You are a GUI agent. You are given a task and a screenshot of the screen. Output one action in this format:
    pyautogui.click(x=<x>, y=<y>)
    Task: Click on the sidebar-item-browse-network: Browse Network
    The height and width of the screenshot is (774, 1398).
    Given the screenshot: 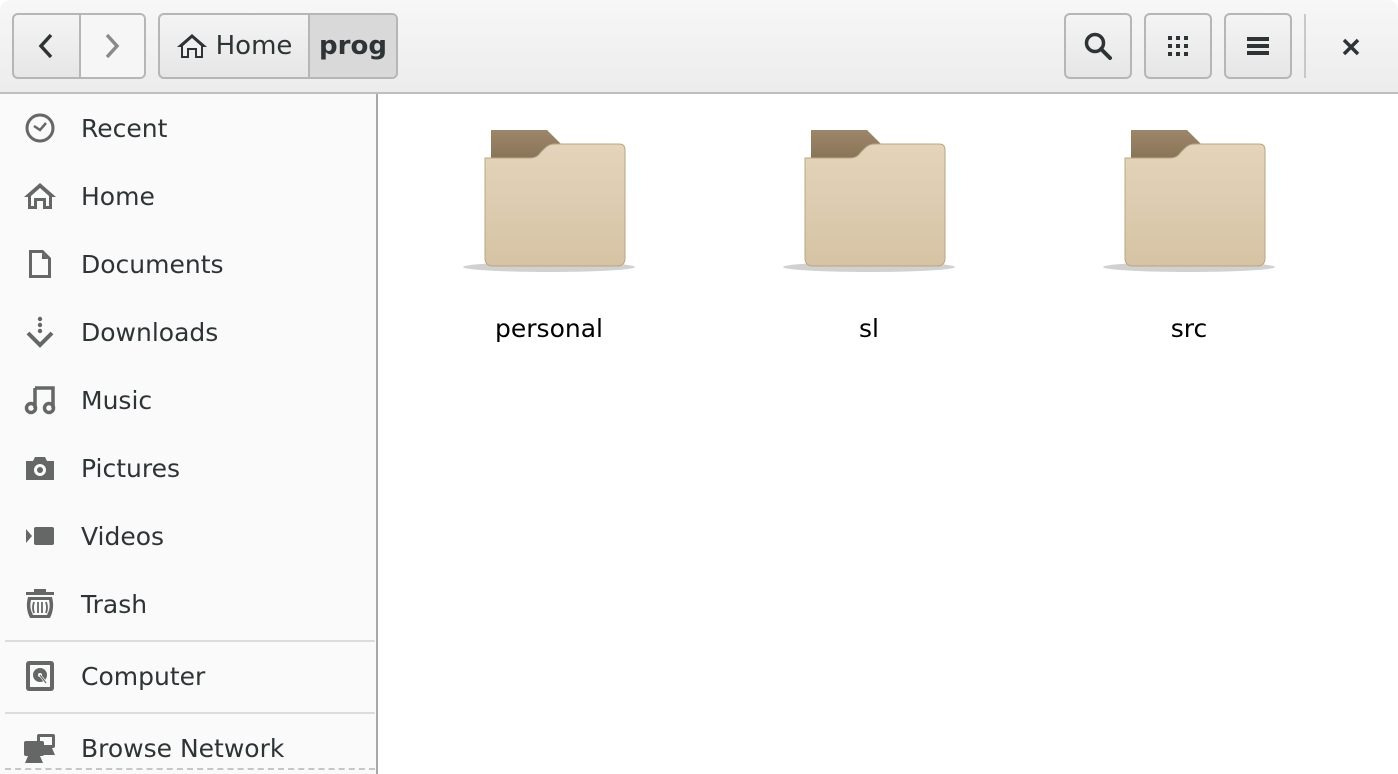 What is the action you would take?
    pyautogui.click(x=188, y=744)
    